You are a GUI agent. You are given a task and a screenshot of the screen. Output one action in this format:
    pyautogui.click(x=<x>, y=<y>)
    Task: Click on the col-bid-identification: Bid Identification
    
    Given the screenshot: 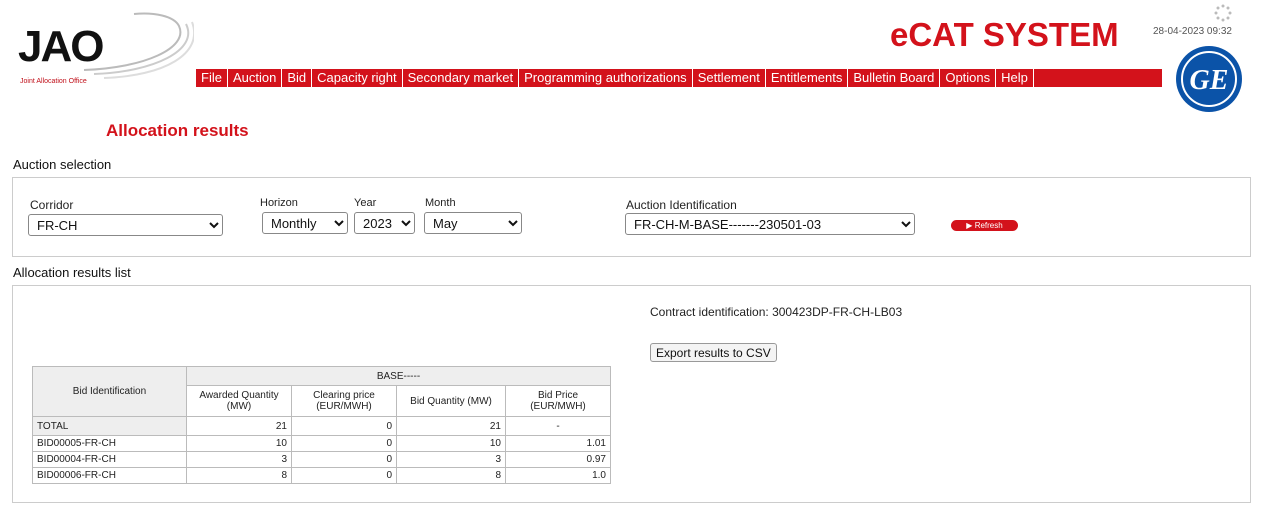 What is the action you would take?
    pyautogui.click(x=109, y=391)
    